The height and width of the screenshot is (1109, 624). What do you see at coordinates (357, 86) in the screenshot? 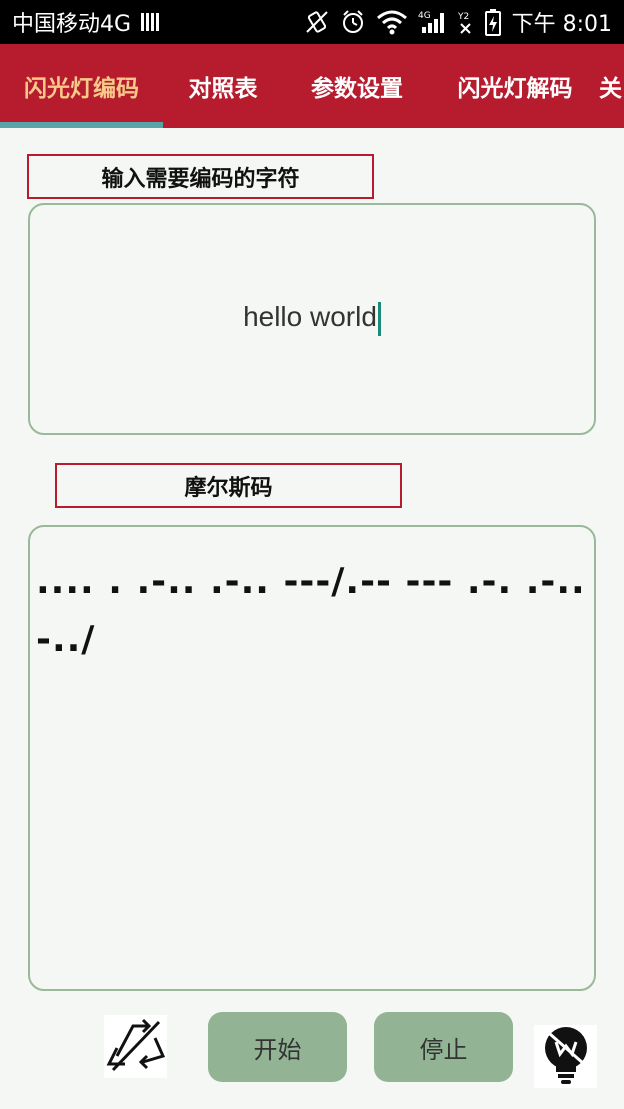
I see `tab-settings: 参数设置` at bounding box center [357, 86].